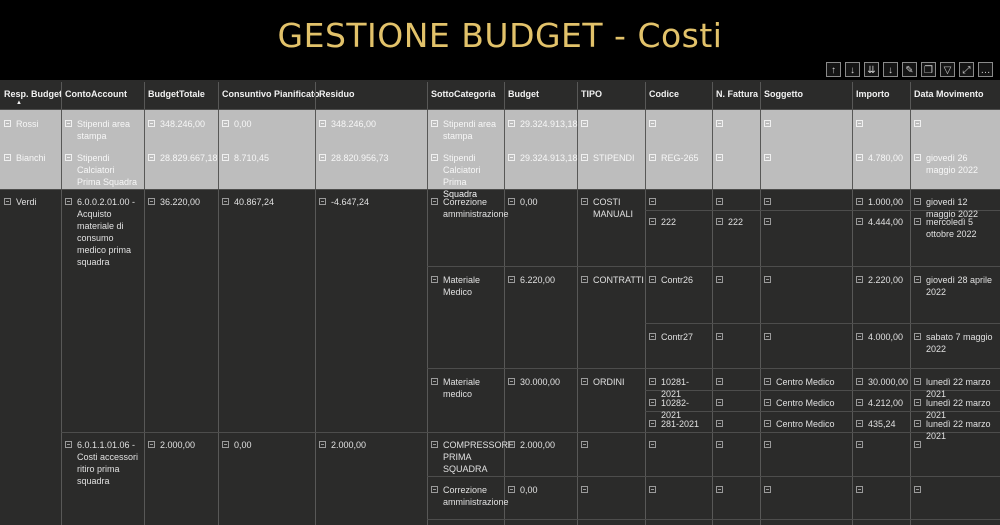 The width and height of the screenshot is (1000, 525). What do you see at coordinates (947, 69) in the screenshot?
I see `filter-icon: ▽` at bounding box center [947, 69].